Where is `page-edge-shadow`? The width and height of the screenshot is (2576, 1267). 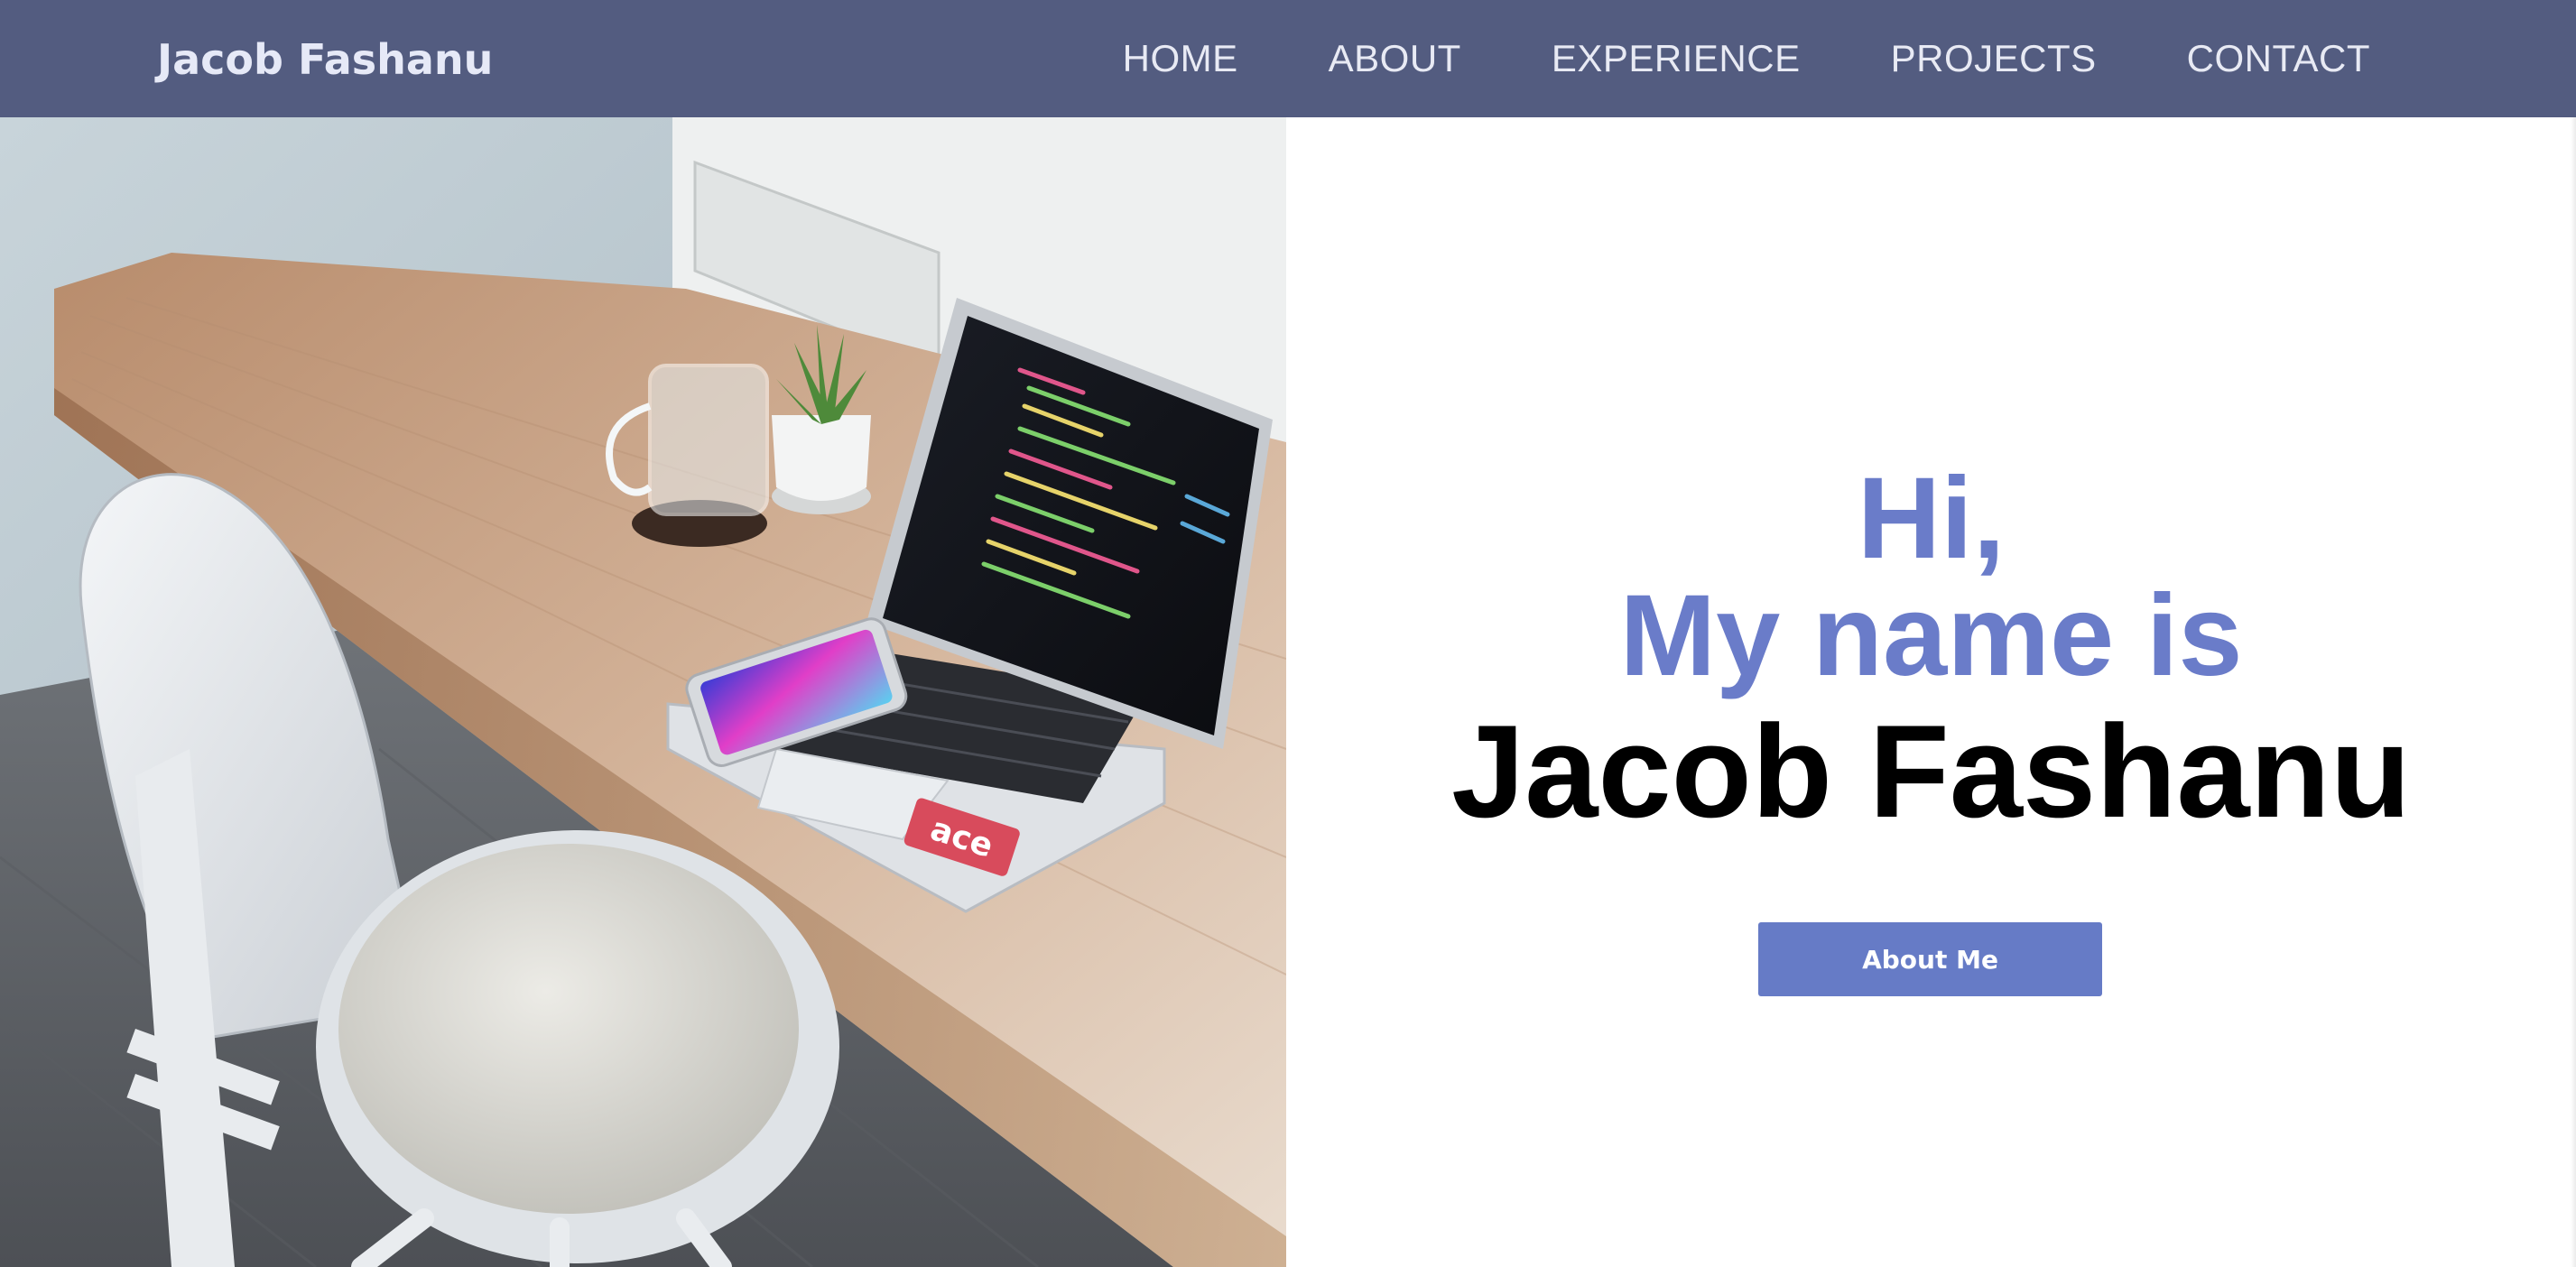 page-edge-shadow is located at coordinates (2573, 692).